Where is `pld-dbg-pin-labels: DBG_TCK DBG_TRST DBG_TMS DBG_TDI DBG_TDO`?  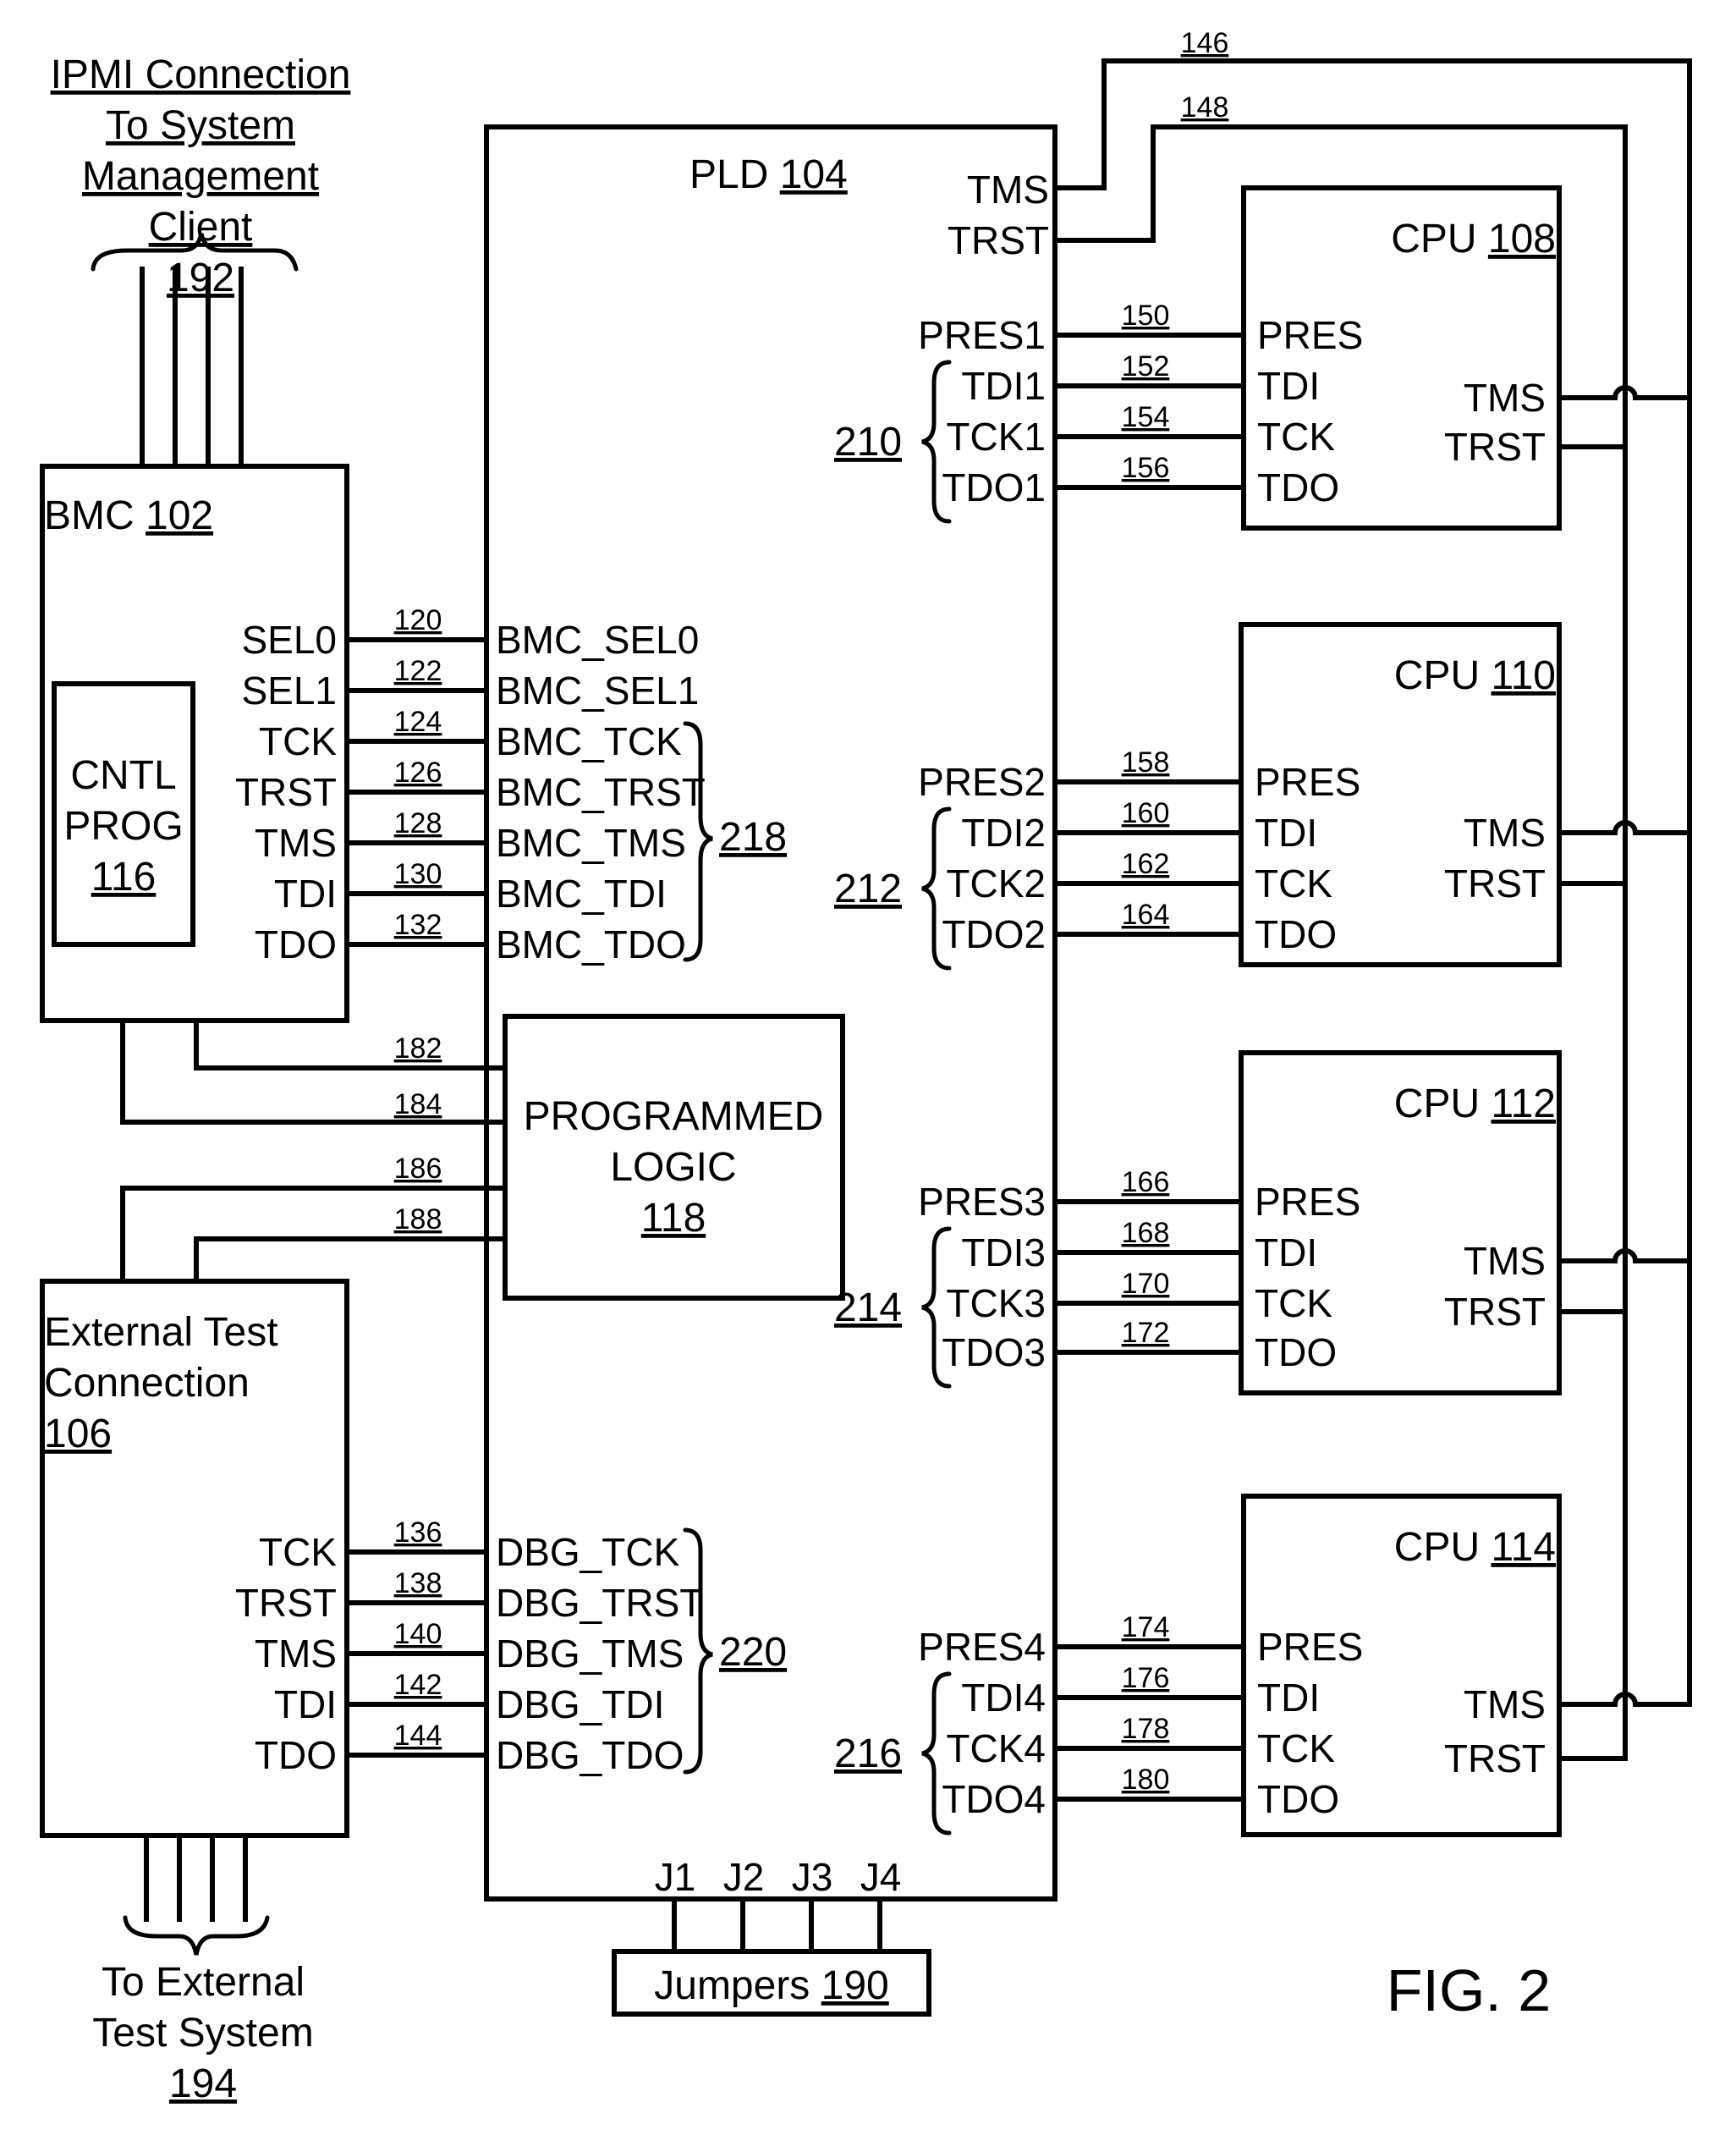 pld-dbg-pin-labels: DBG_TCK DBG_TRST DBG_TMS DBG_TDI DBG_TDO is located at coordinates (599, 1653).